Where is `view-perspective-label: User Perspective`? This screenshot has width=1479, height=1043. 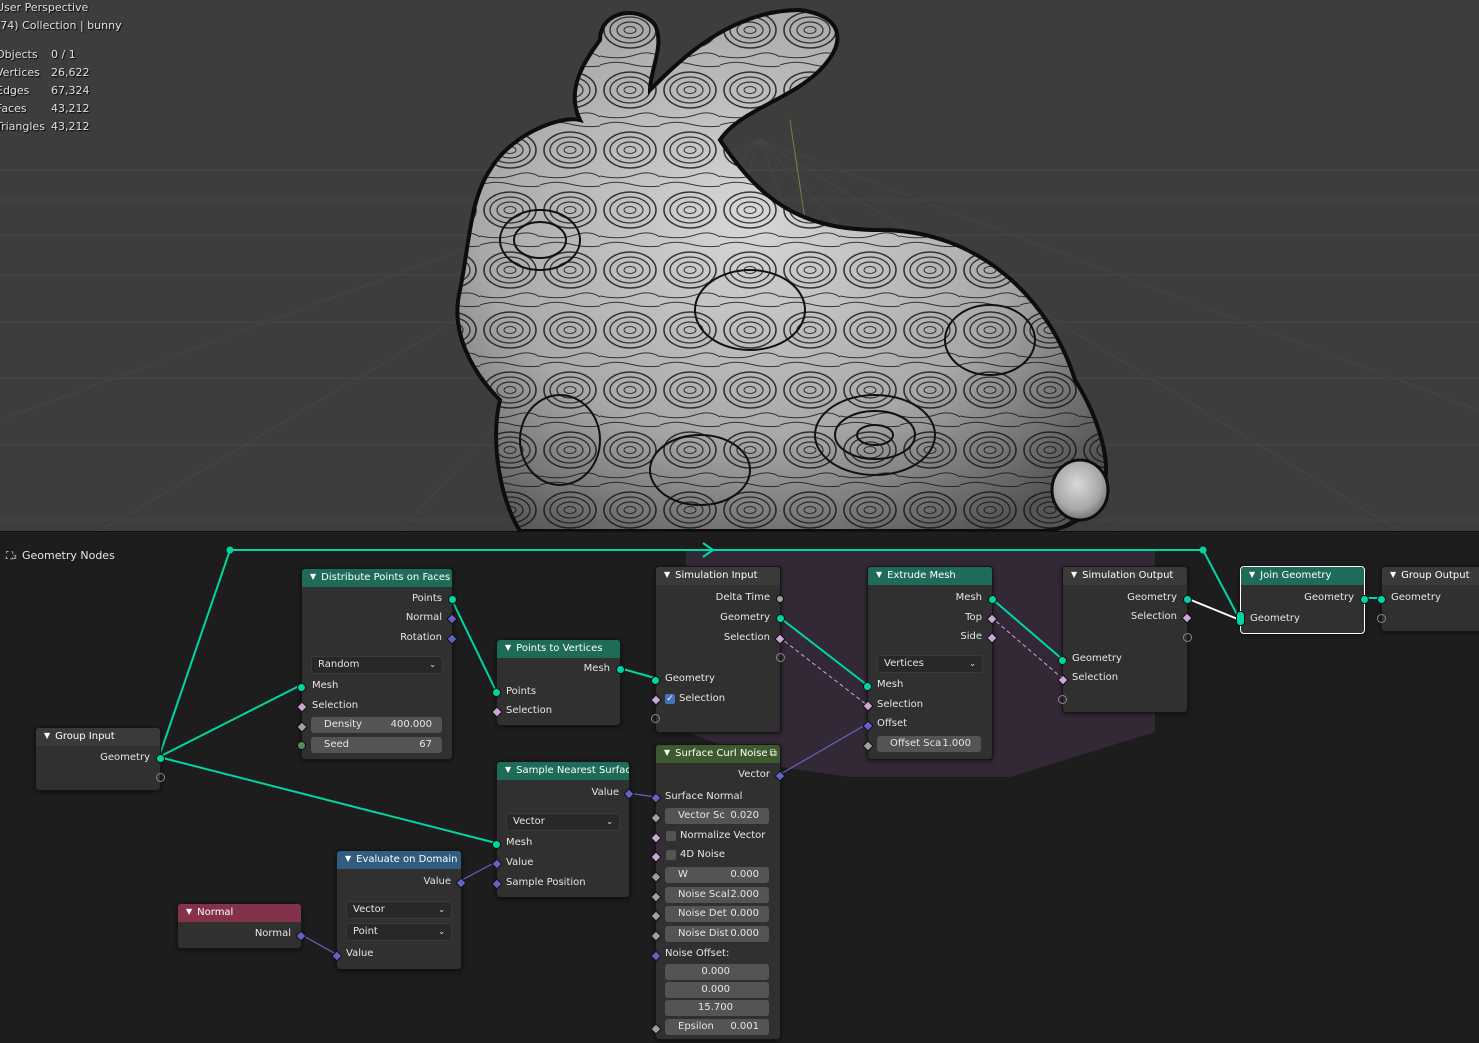 view-perspective-label: User Perspective is located at coordinates (44, 7).